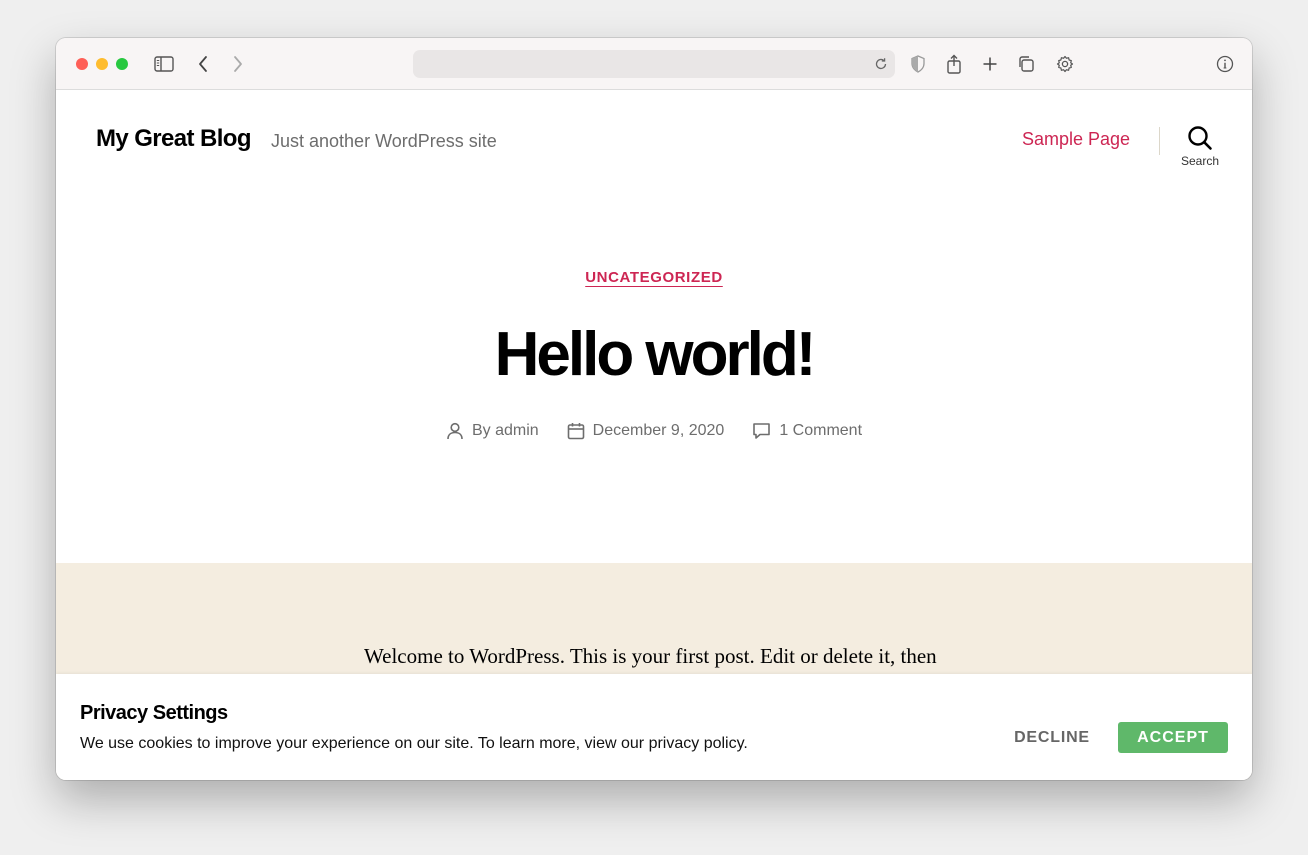 The image size is (1308, 855). What do you see at coordinates (1052, 738) in the screenshot?
I see `decline-button: DECLINE` at bounding box center [1052, 738].